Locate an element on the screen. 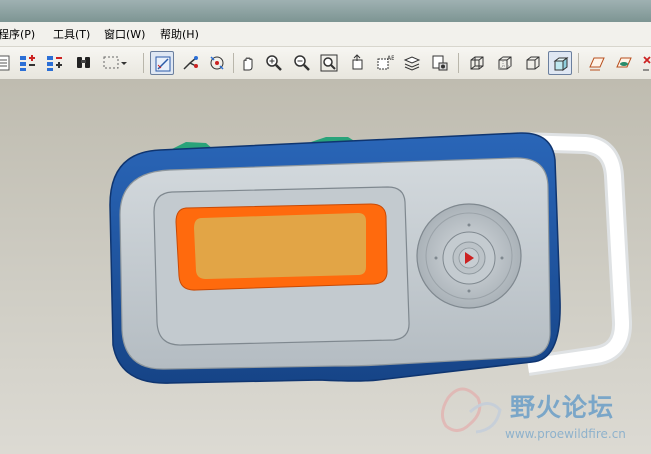 The height and width of the screenshot is (454, 651). layer-down-icon is located at coordinates (54, 63).